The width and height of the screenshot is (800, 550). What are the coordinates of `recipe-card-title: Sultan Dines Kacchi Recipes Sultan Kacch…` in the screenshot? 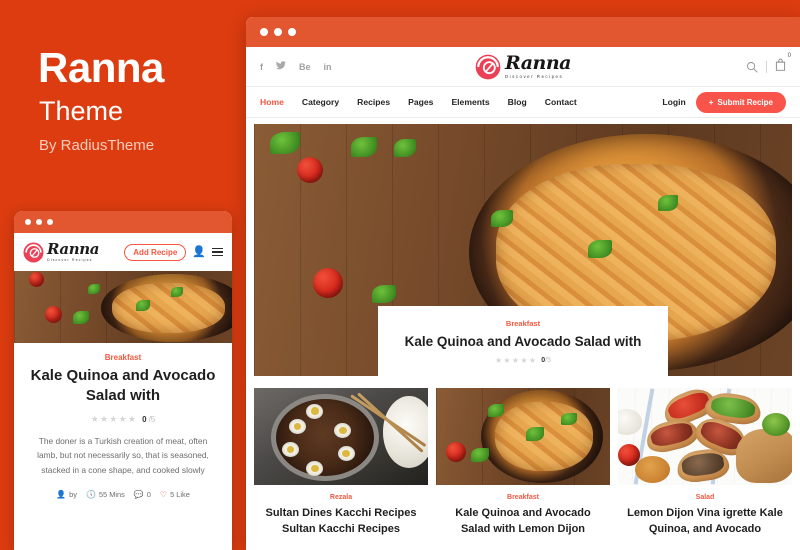 It's located at (341, 522).